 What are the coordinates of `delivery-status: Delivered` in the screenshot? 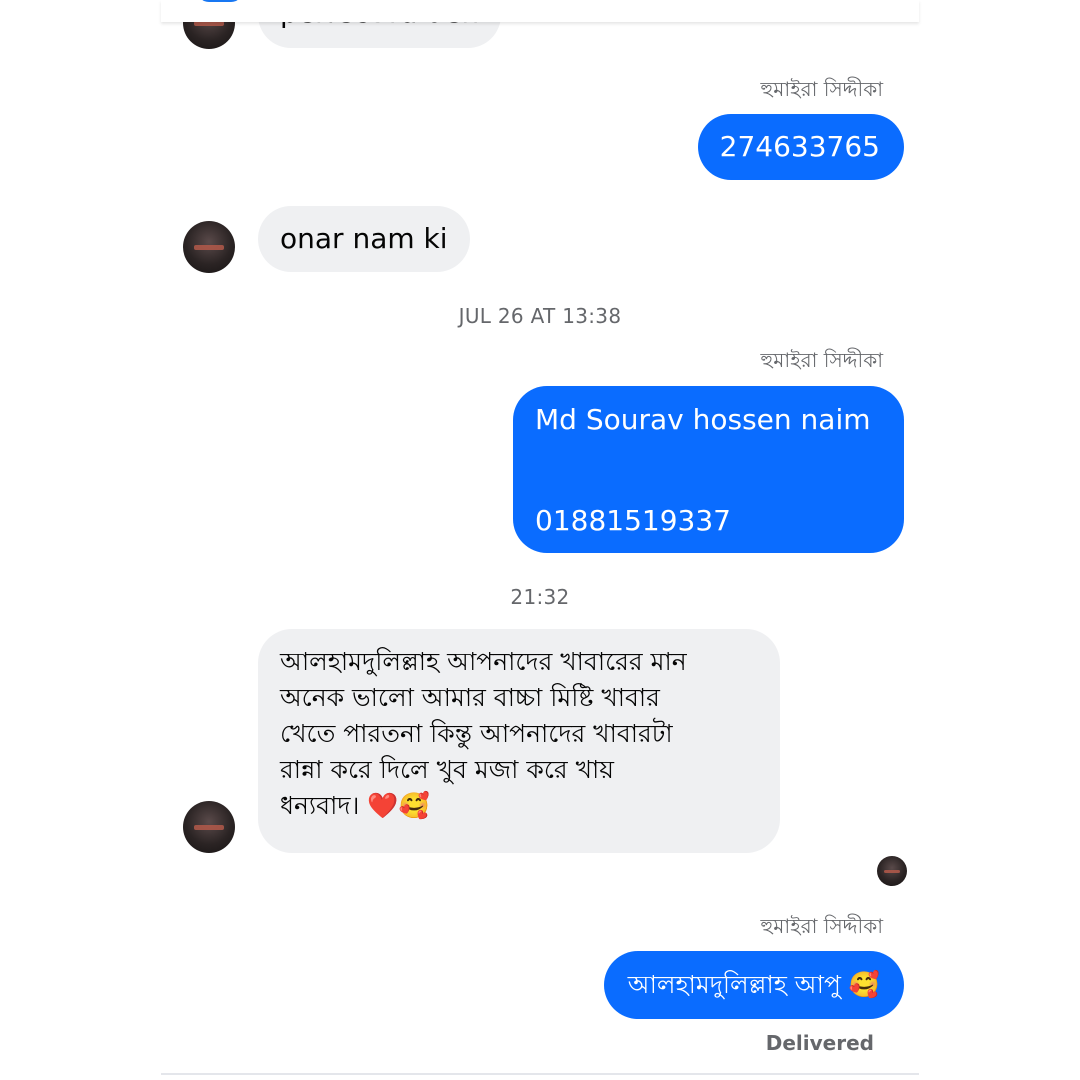 It's located at (819, 1043).